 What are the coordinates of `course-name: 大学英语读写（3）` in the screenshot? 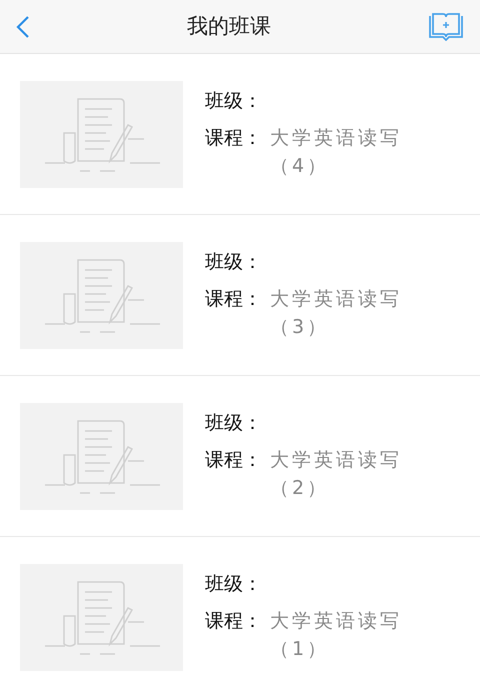 It's located at (336, 313).